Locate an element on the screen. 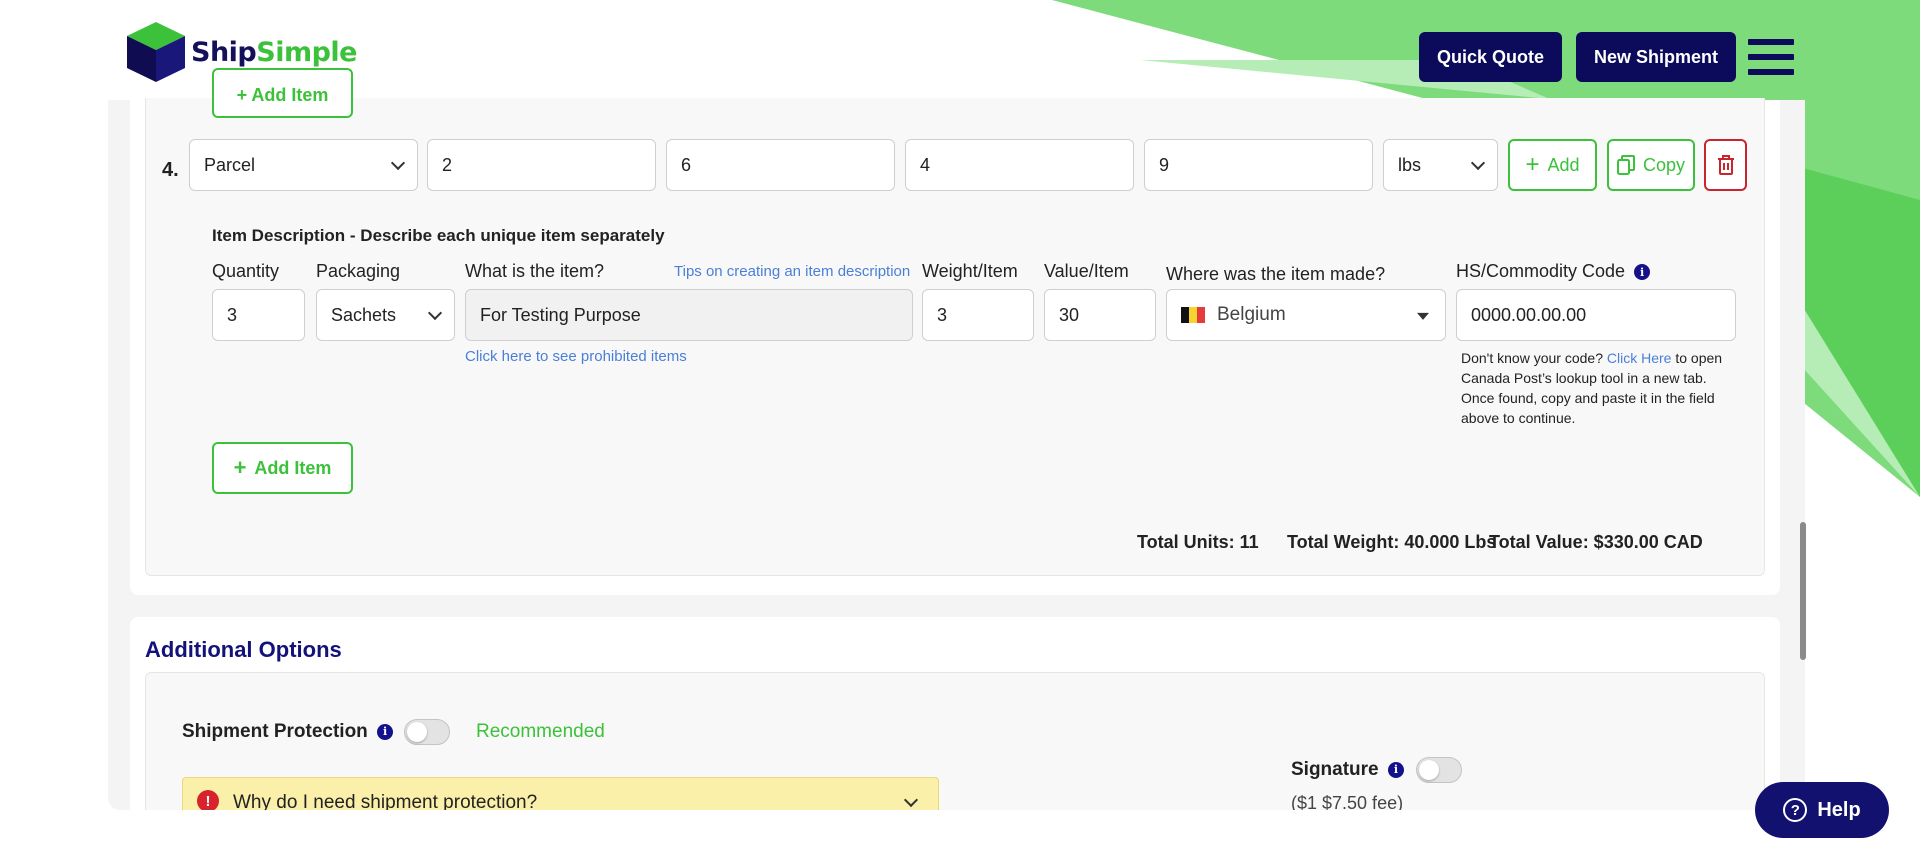  delete-package-button is located at coordinates (1725, 165).